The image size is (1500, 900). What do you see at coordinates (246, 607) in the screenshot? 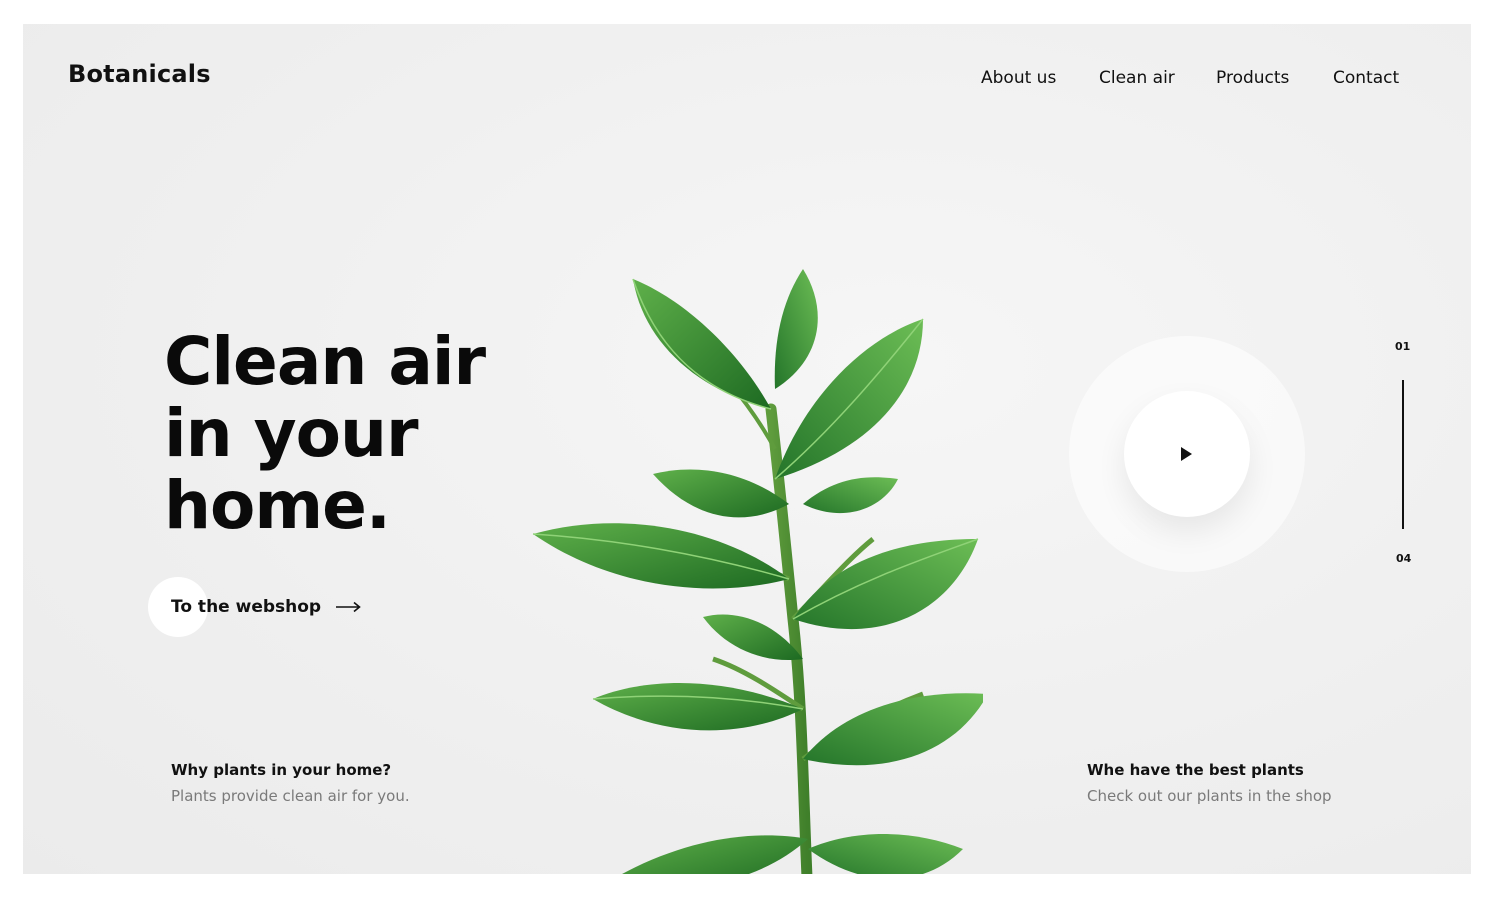
I see `webshop-button-label: To the webshop` at bounding box center [246, 607].